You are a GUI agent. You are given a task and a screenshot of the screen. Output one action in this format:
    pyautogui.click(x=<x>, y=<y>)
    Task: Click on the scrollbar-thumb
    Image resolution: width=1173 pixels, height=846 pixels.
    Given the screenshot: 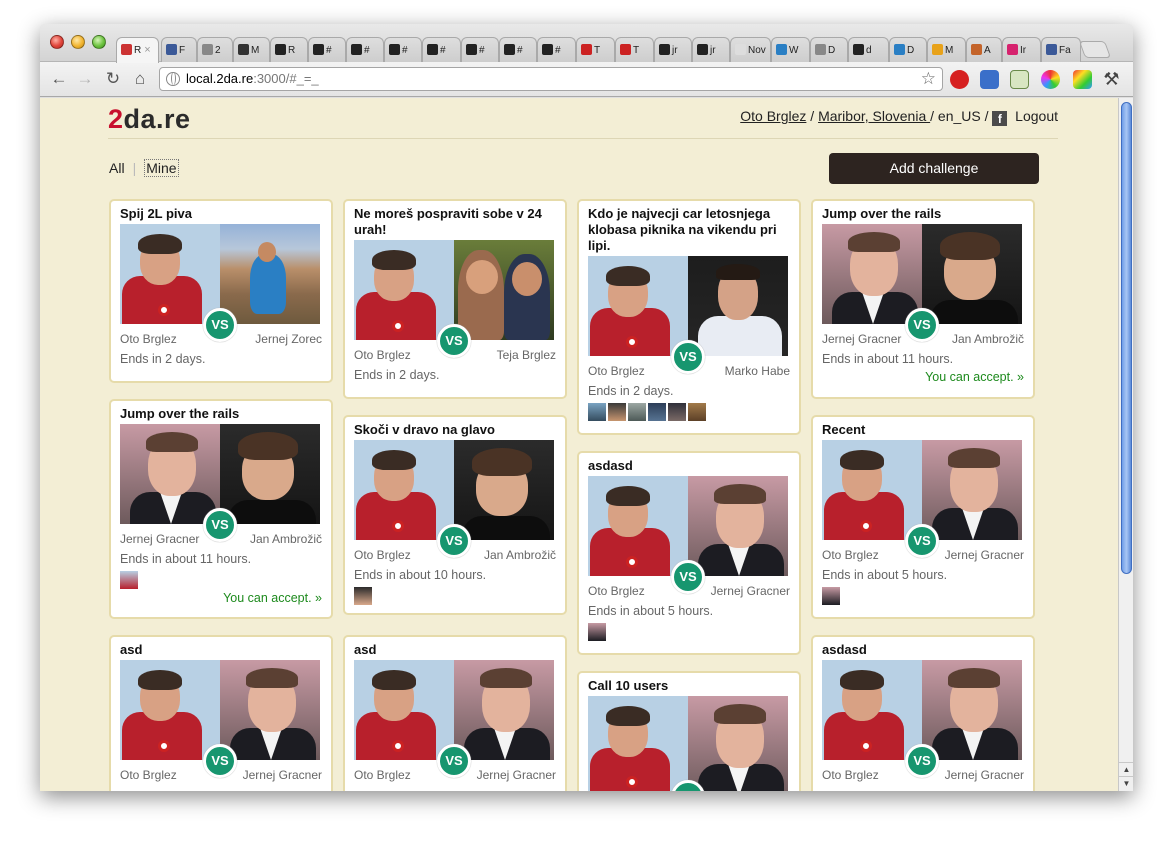 What is the action you would take?
    pyautogui.click(x=1126, y=338)
    